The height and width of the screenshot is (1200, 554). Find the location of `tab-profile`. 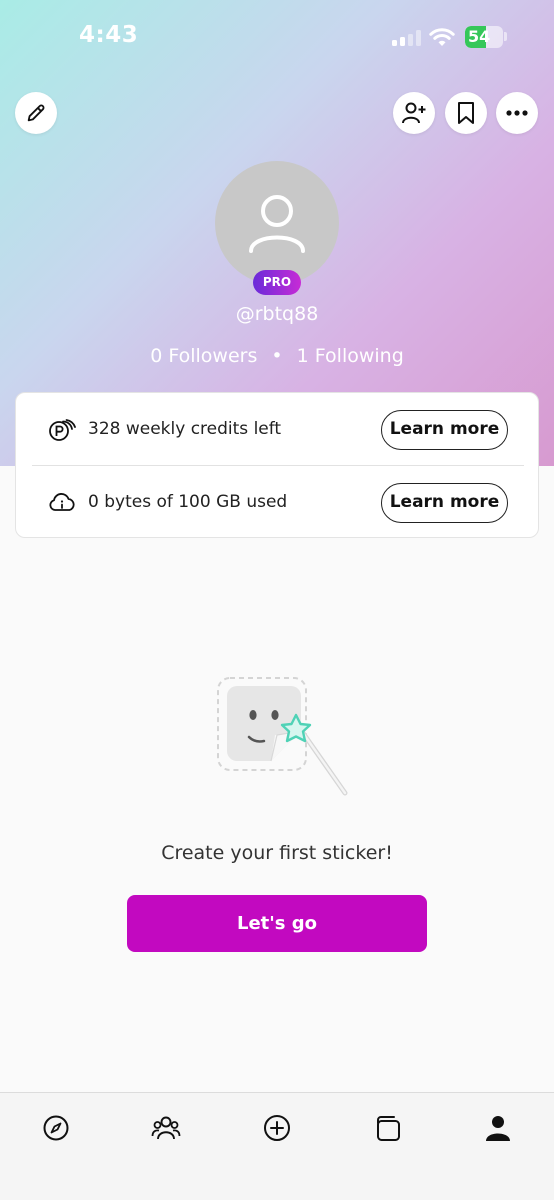

tab-profile is located at coordinates (498, 1128).